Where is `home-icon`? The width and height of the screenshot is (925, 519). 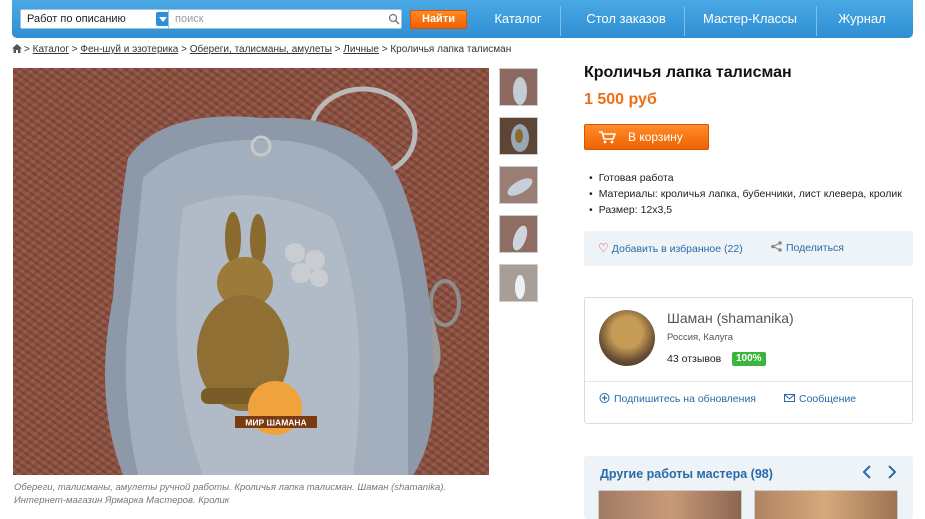 home-icon is located at coordinates (17, 48).